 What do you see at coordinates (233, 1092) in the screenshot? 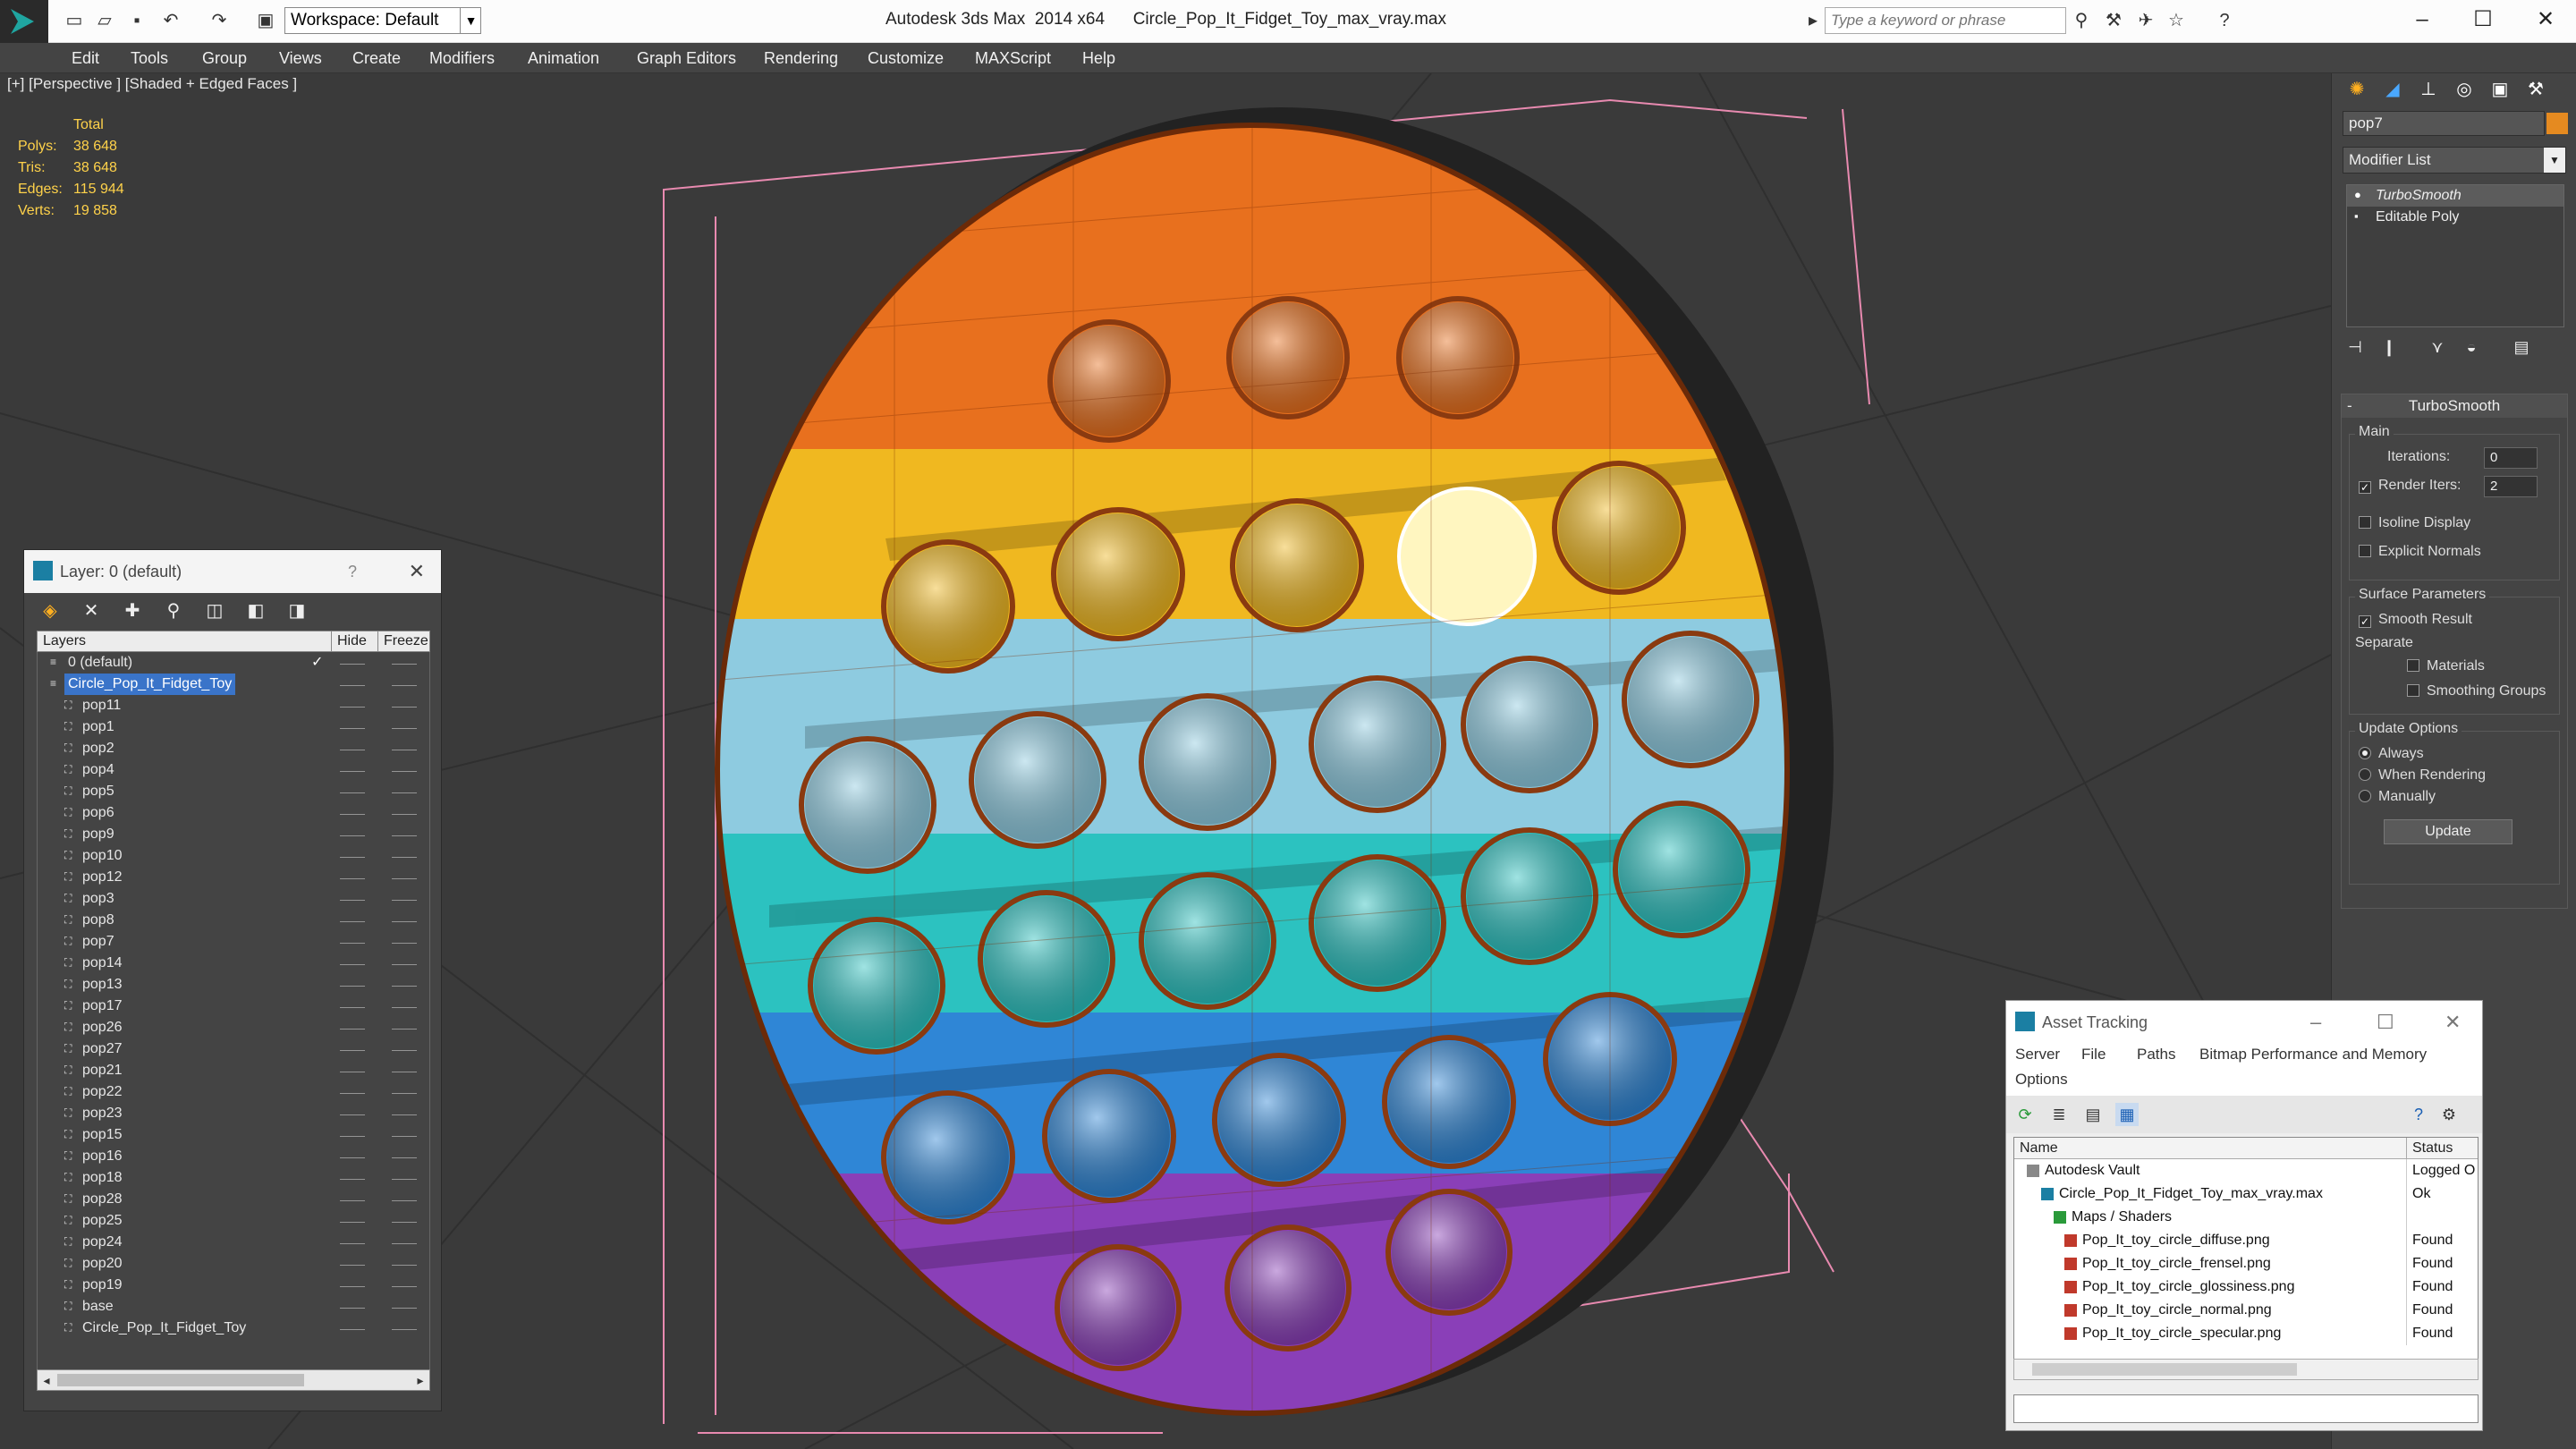
I see `layer-row: ⛶ pop22 —— ——` at bounding box center [233, 1092].